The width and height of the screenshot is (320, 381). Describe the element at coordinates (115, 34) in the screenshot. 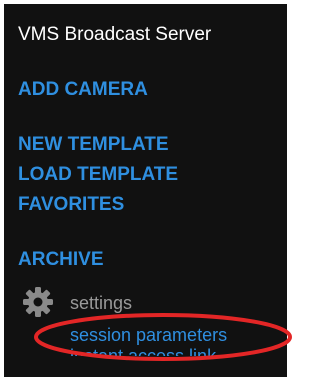

I see `app-title: VMS Broadcast Server` at that location.